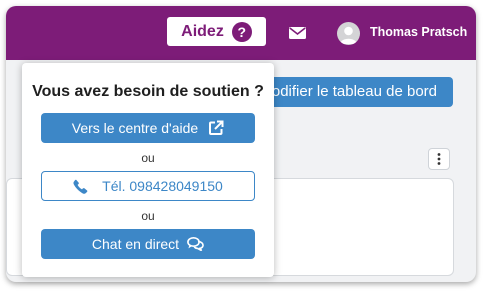 This screenshot has height=300, width=500. I want to click on user-name: Thomas Pratsch, so click(418, 32).